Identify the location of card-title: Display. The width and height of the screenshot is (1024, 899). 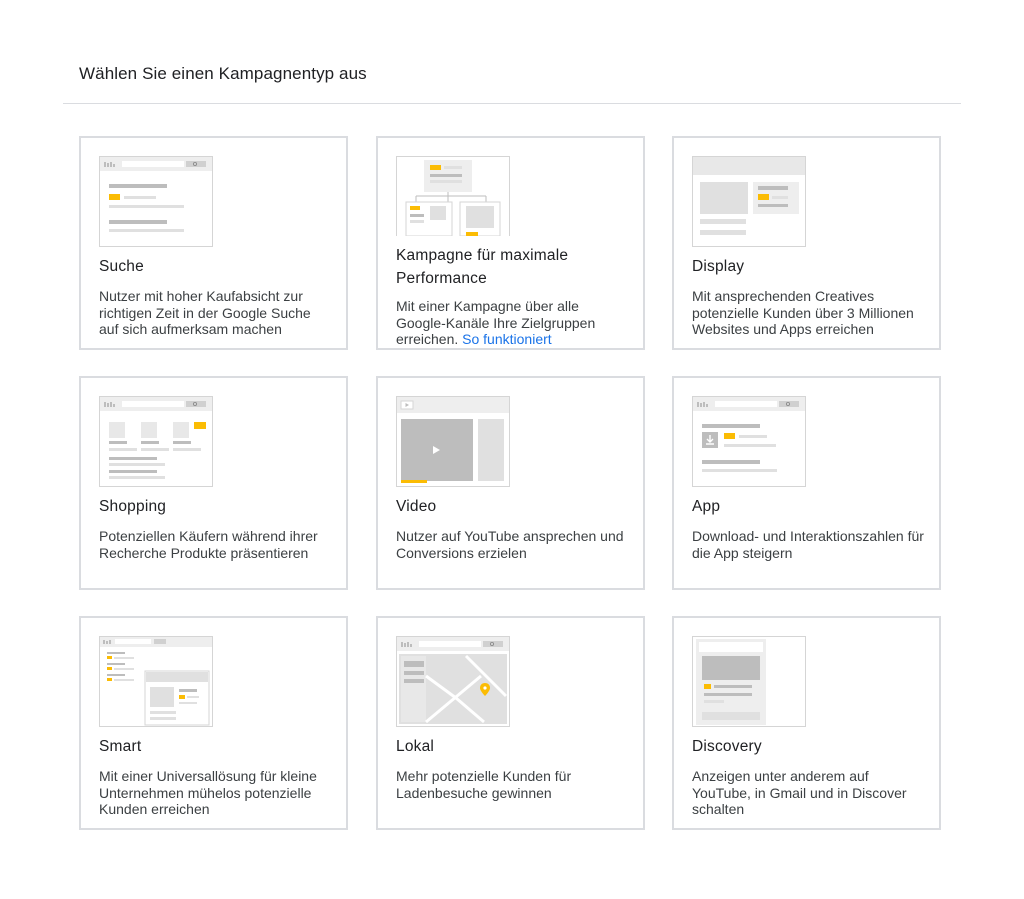
(718, 266).